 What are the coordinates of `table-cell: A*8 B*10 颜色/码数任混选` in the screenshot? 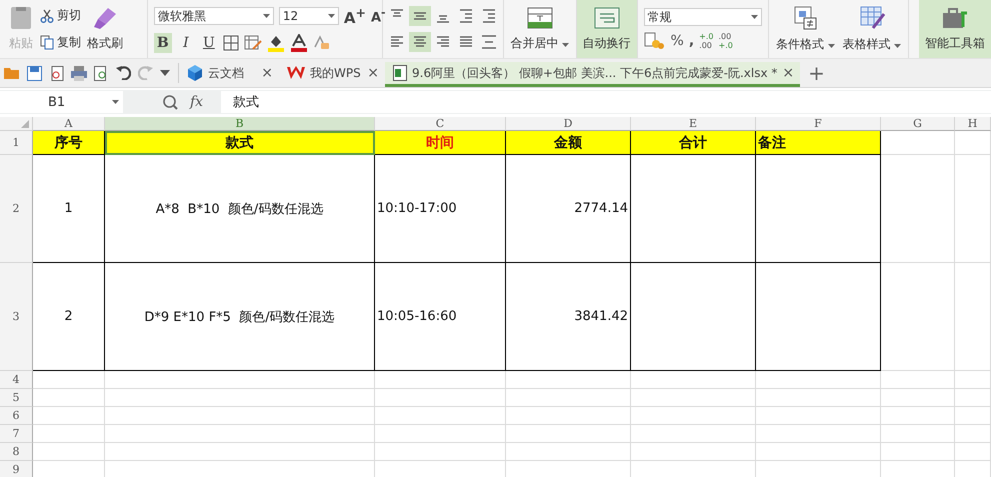 It's located at (240, 209).